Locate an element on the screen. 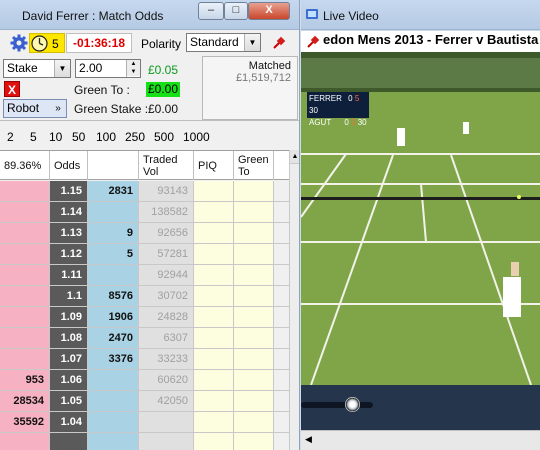 Image resolution: width=540 pixels, height=450 pixels. back-cell: 5 is located at coordinates (113, 254).